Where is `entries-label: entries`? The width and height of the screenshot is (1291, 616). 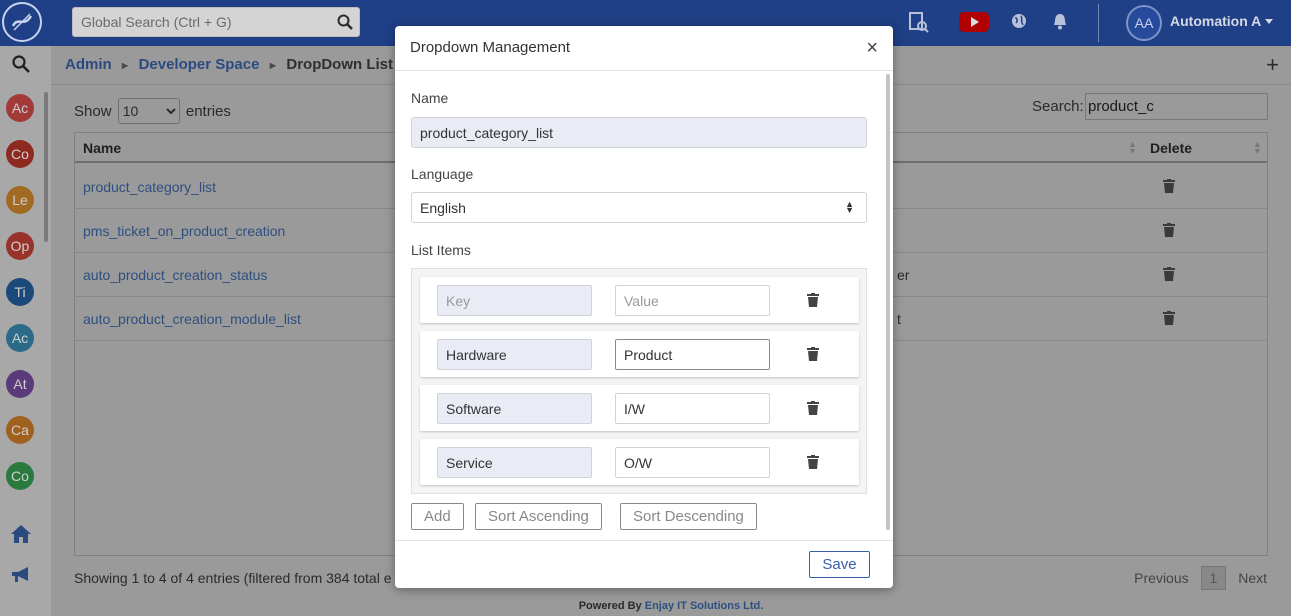 entries-label: entries is located at coordinates (208, 111).